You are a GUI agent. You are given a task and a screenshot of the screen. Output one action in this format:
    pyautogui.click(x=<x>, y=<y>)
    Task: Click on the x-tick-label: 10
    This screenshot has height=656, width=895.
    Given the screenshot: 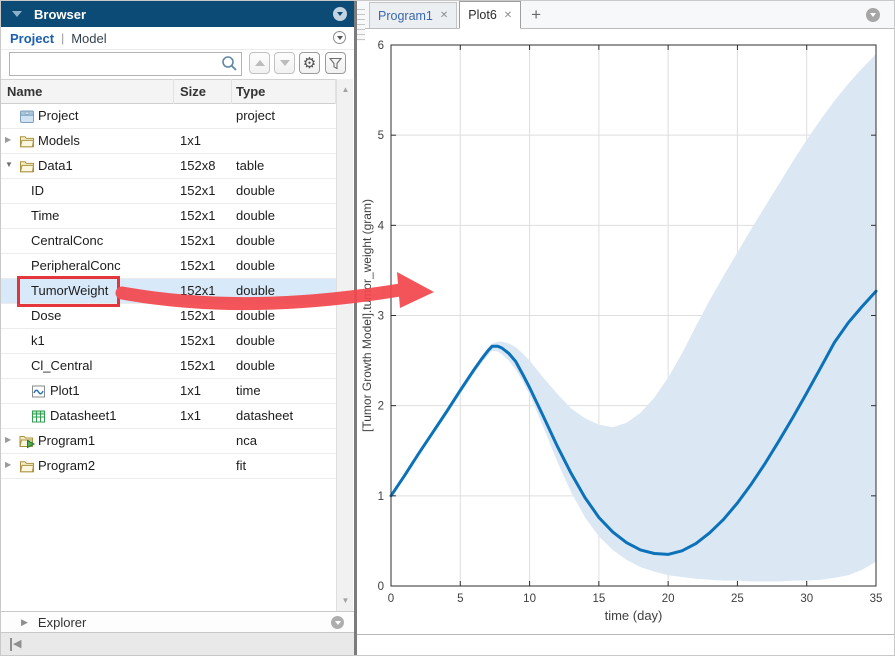 What is the action you would take?
    pyautogui.click(x=529, y=599)
    